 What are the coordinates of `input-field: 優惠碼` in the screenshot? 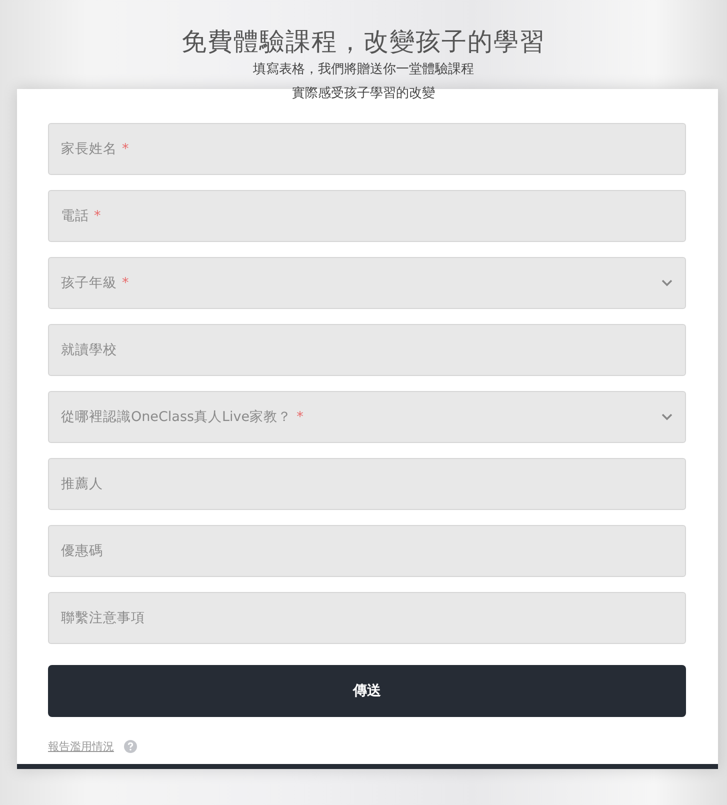 It's located at (367, 551).